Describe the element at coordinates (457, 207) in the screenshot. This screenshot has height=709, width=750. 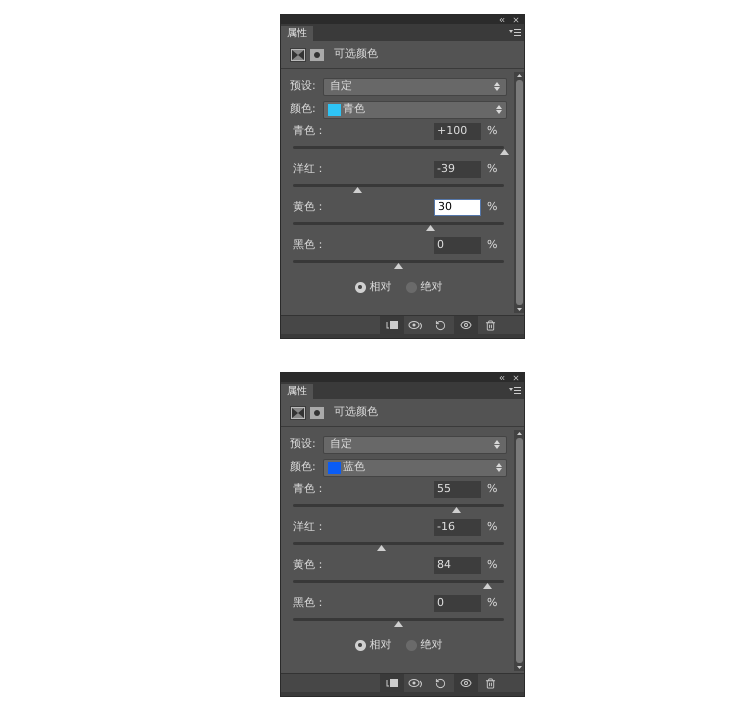
I see `value-field: 30` at that location.